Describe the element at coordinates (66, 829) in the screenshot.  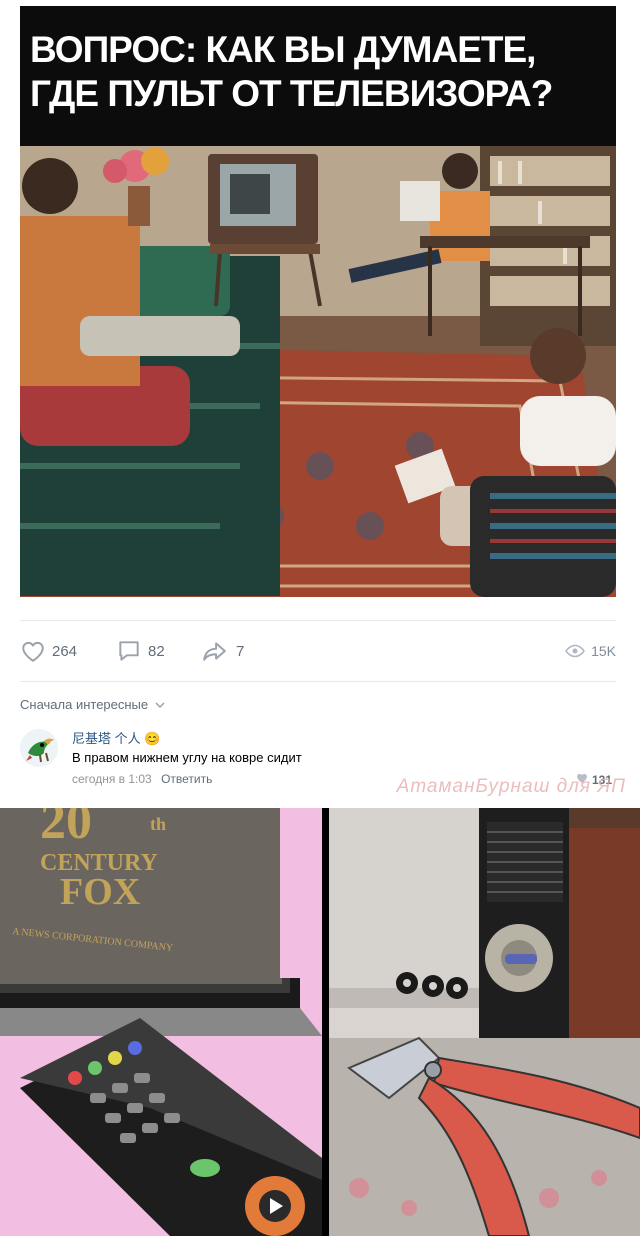
I see `fox-logo-number: 20` at that location.